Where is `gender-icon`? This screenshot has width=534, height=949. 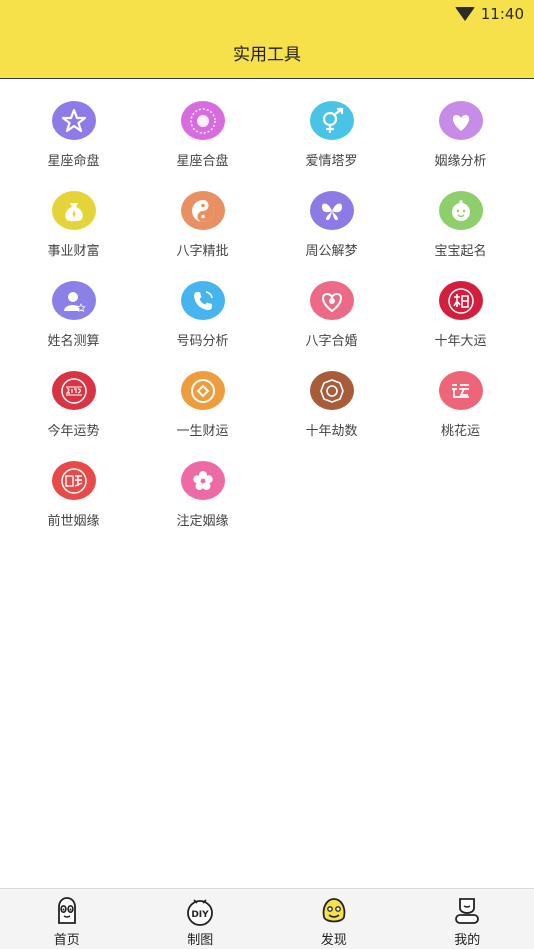
gender-icon is located at coordinates (331, 120).